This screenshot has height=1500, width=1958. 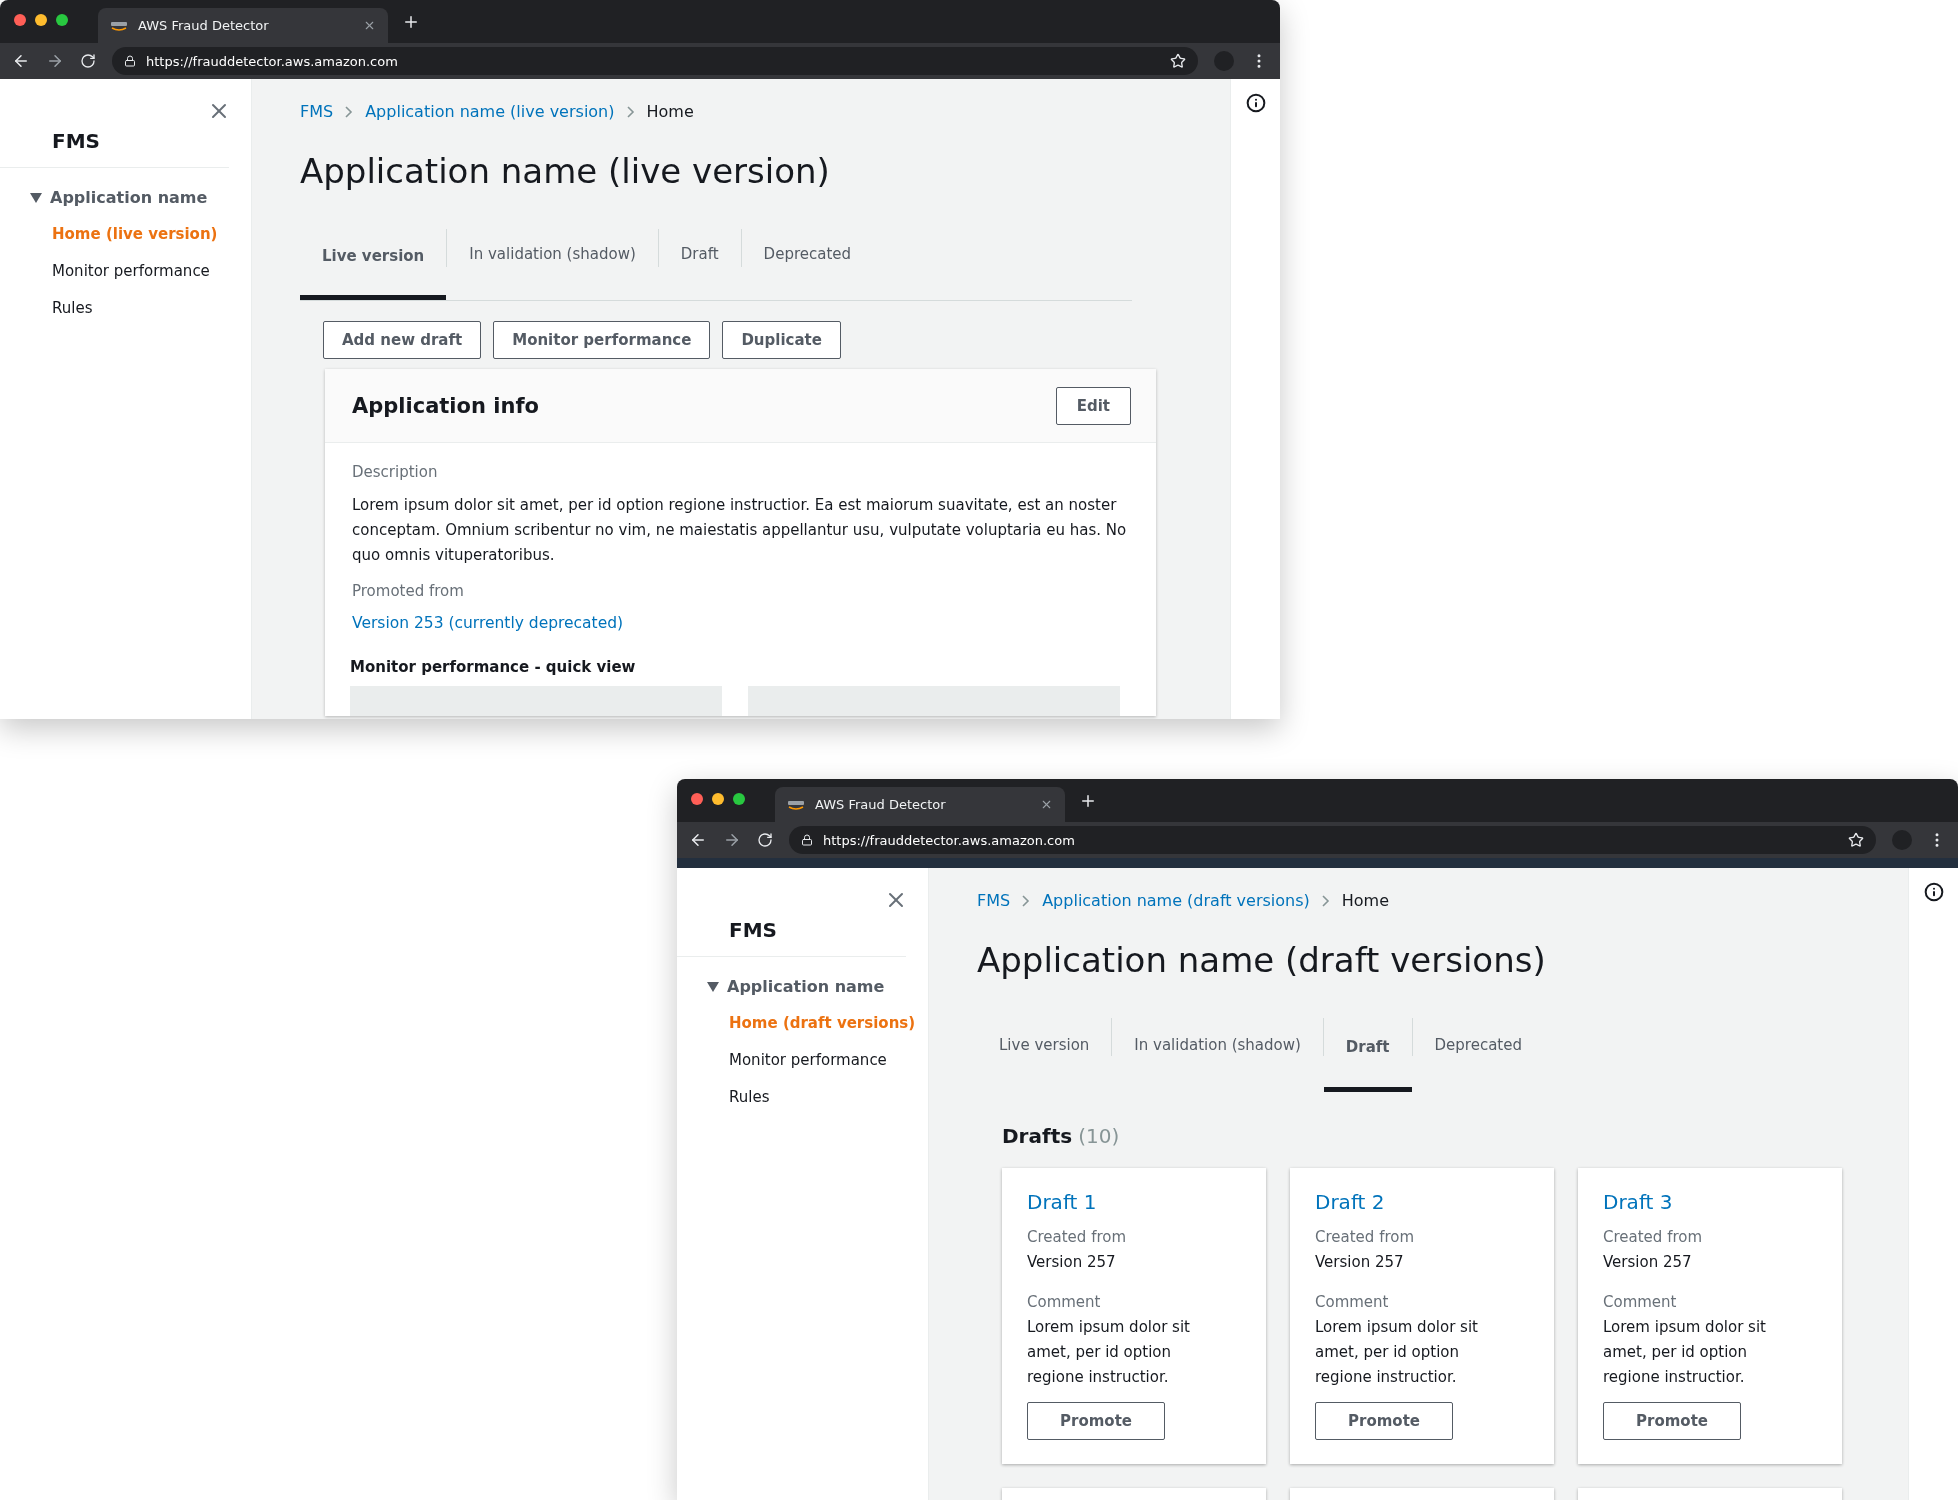 What do you see at coordinates (1350, 1202) in the screenshot?
I see `draft-title: Draft 2` at bounding box center [1350, 1202].